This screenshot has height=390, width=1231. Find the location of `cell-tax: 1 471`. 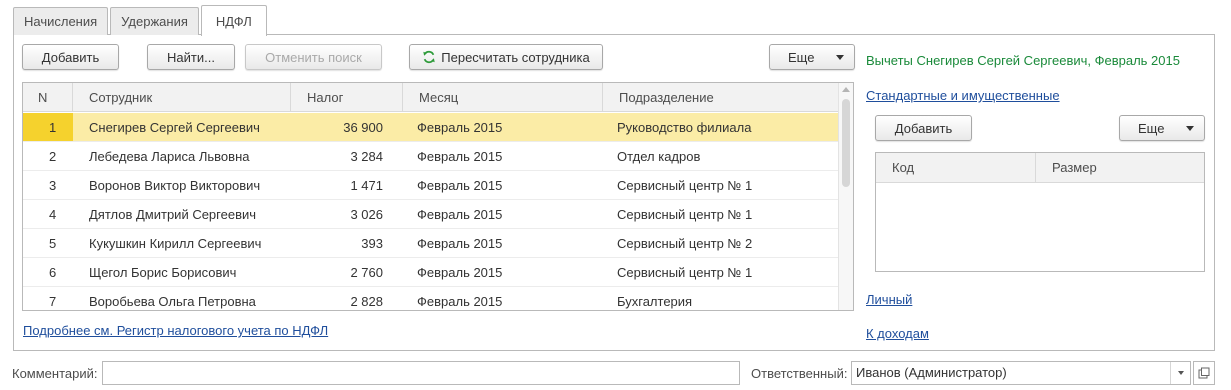

cell-tax: 1 471 is located at coordinates (366, 185).